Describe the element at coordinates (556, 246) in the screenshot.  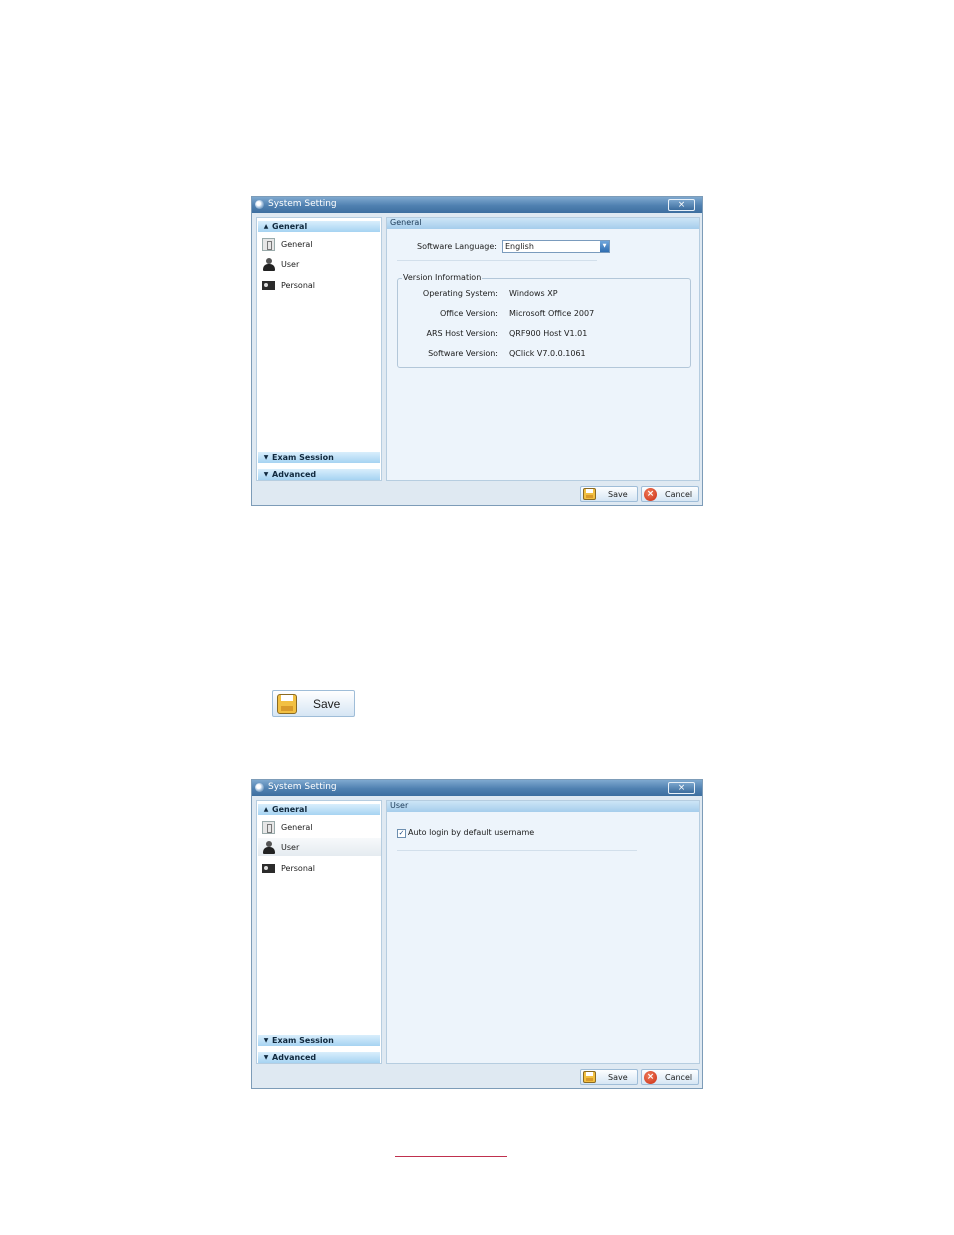
I see `software-language-select: English ▼` at that location.